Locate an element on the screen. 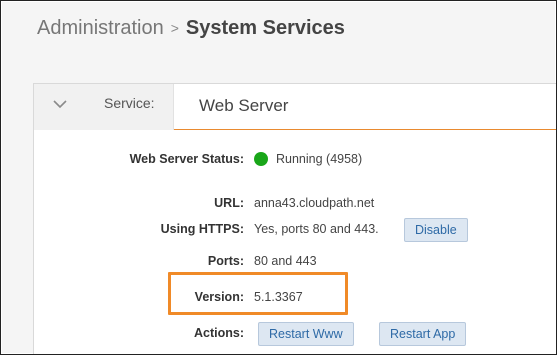 The height and width of the screenshot is (355, 557). breadcrumb: Administration > System Services is located at coordinates (191, 28).